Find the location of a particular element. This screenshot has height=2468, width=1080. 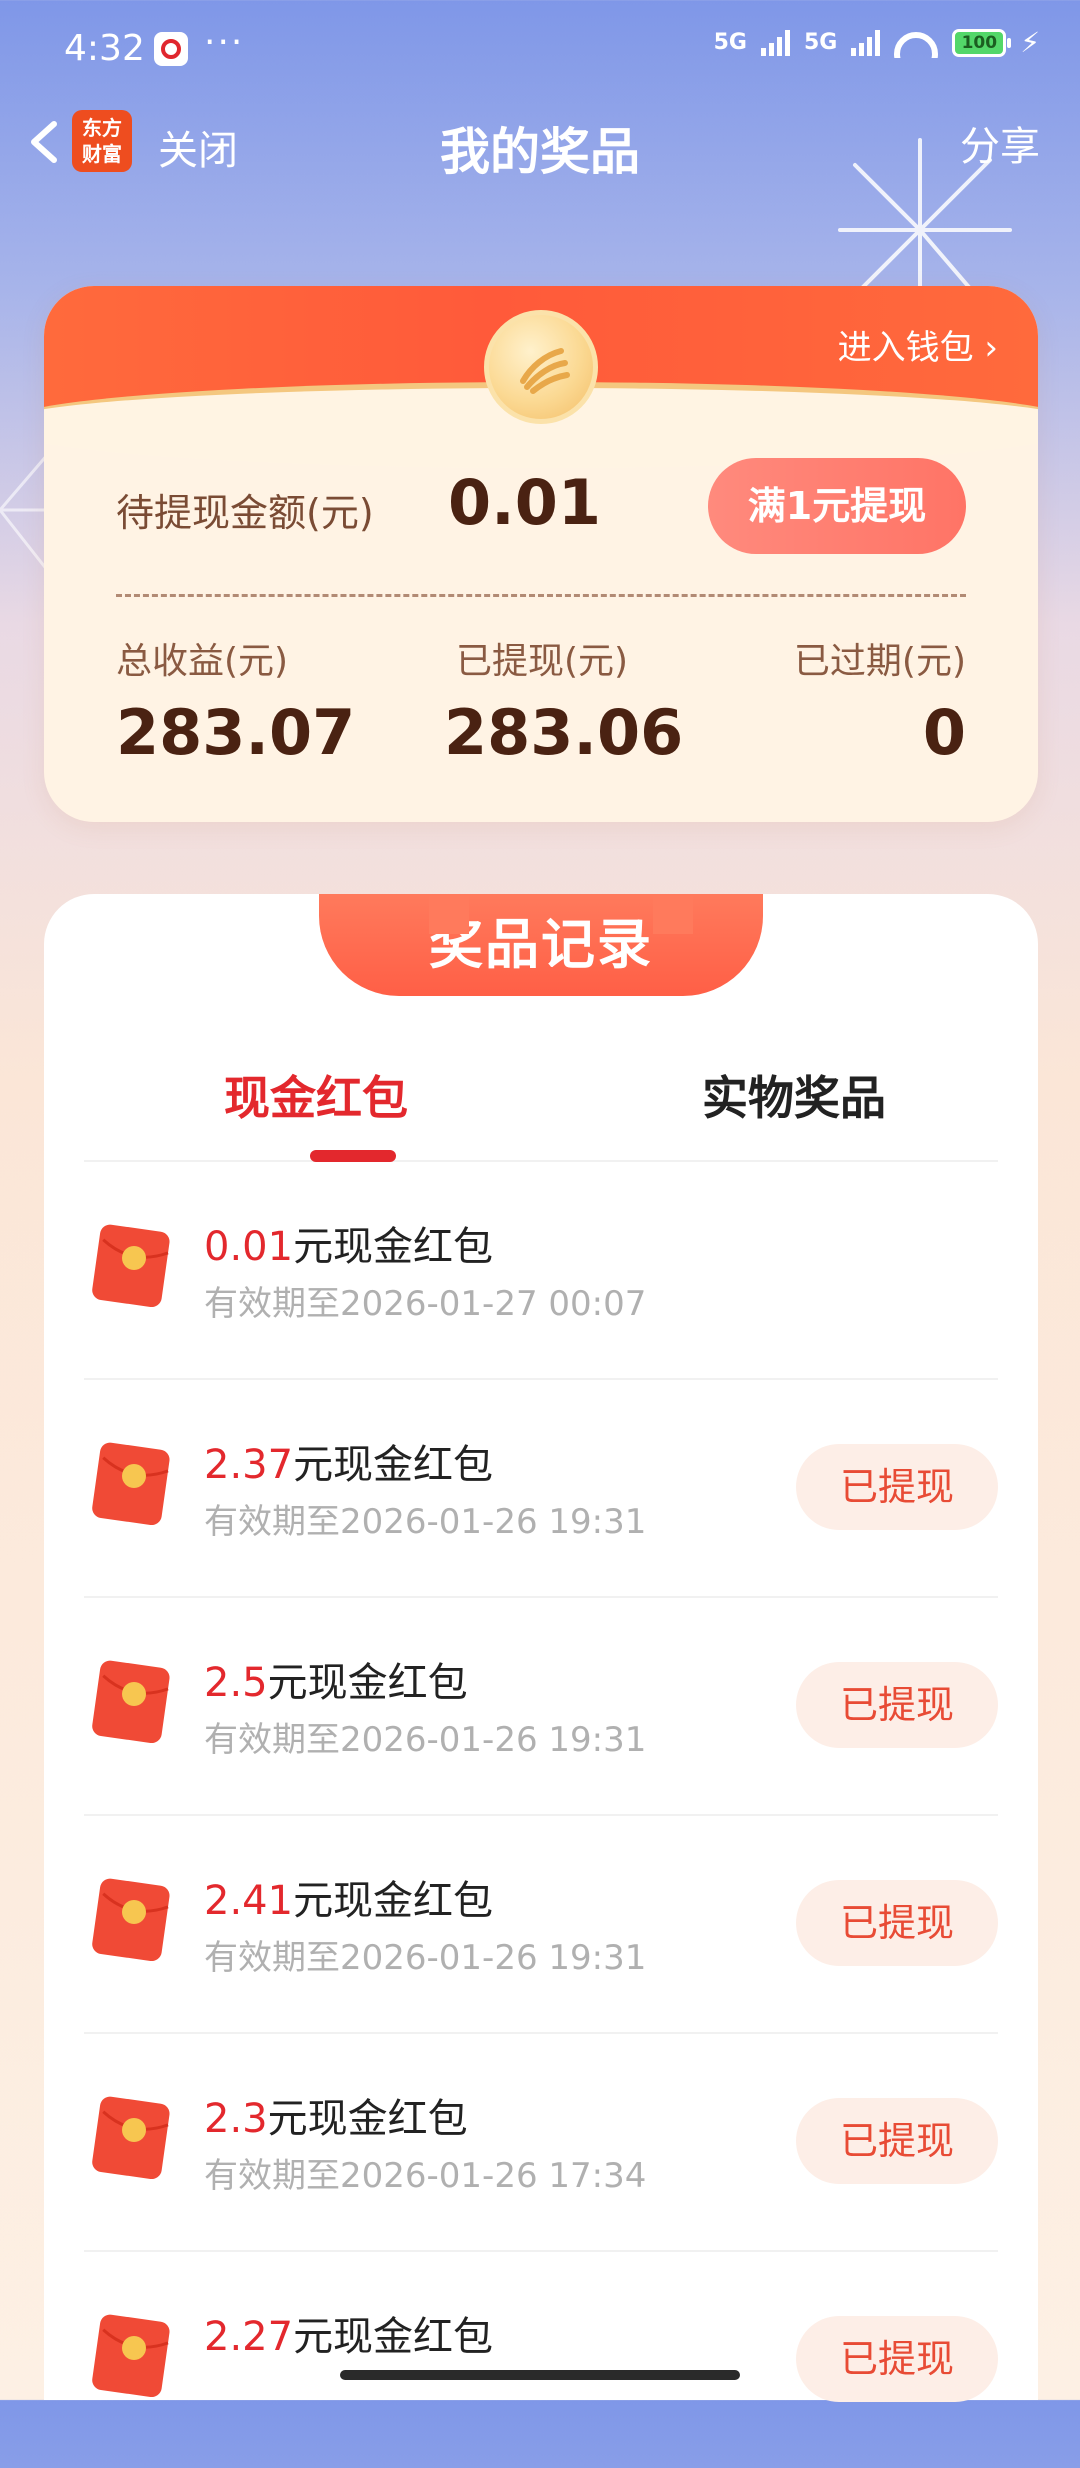

home-indicator is located at coordinates (540, 2375).